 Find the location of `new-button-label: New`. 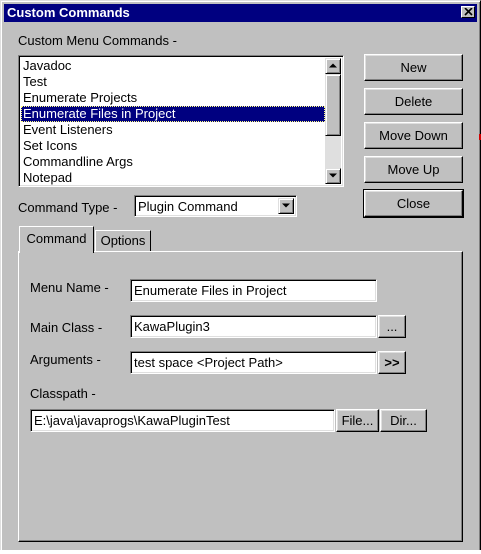

new-button-label: New is located at coordinates (413, 67).